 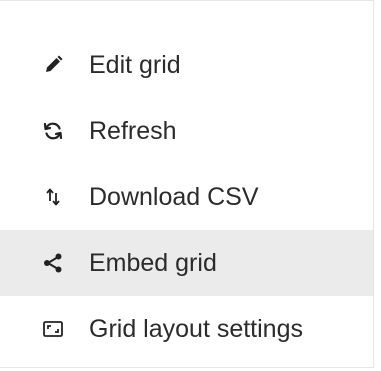 What do you see at coordinates (53, 65) in the screenshot?
I see `pencil-icon` at bounding box center [53, 65].